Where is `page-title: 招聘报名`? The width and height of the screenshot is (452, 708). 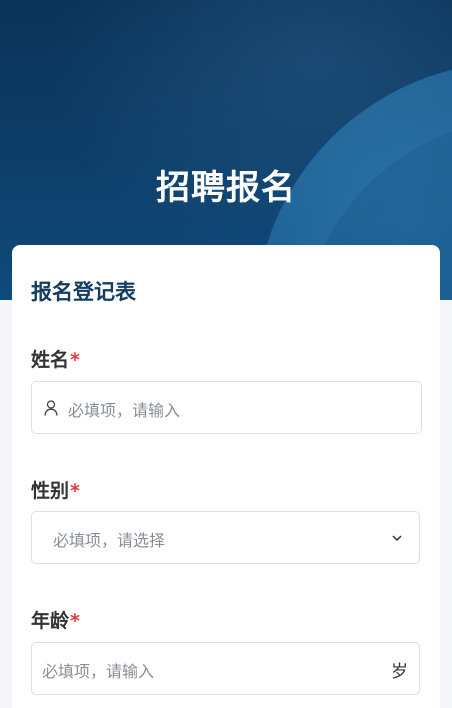
page-title: 招聘报名 is located at coordinates (226, 188).